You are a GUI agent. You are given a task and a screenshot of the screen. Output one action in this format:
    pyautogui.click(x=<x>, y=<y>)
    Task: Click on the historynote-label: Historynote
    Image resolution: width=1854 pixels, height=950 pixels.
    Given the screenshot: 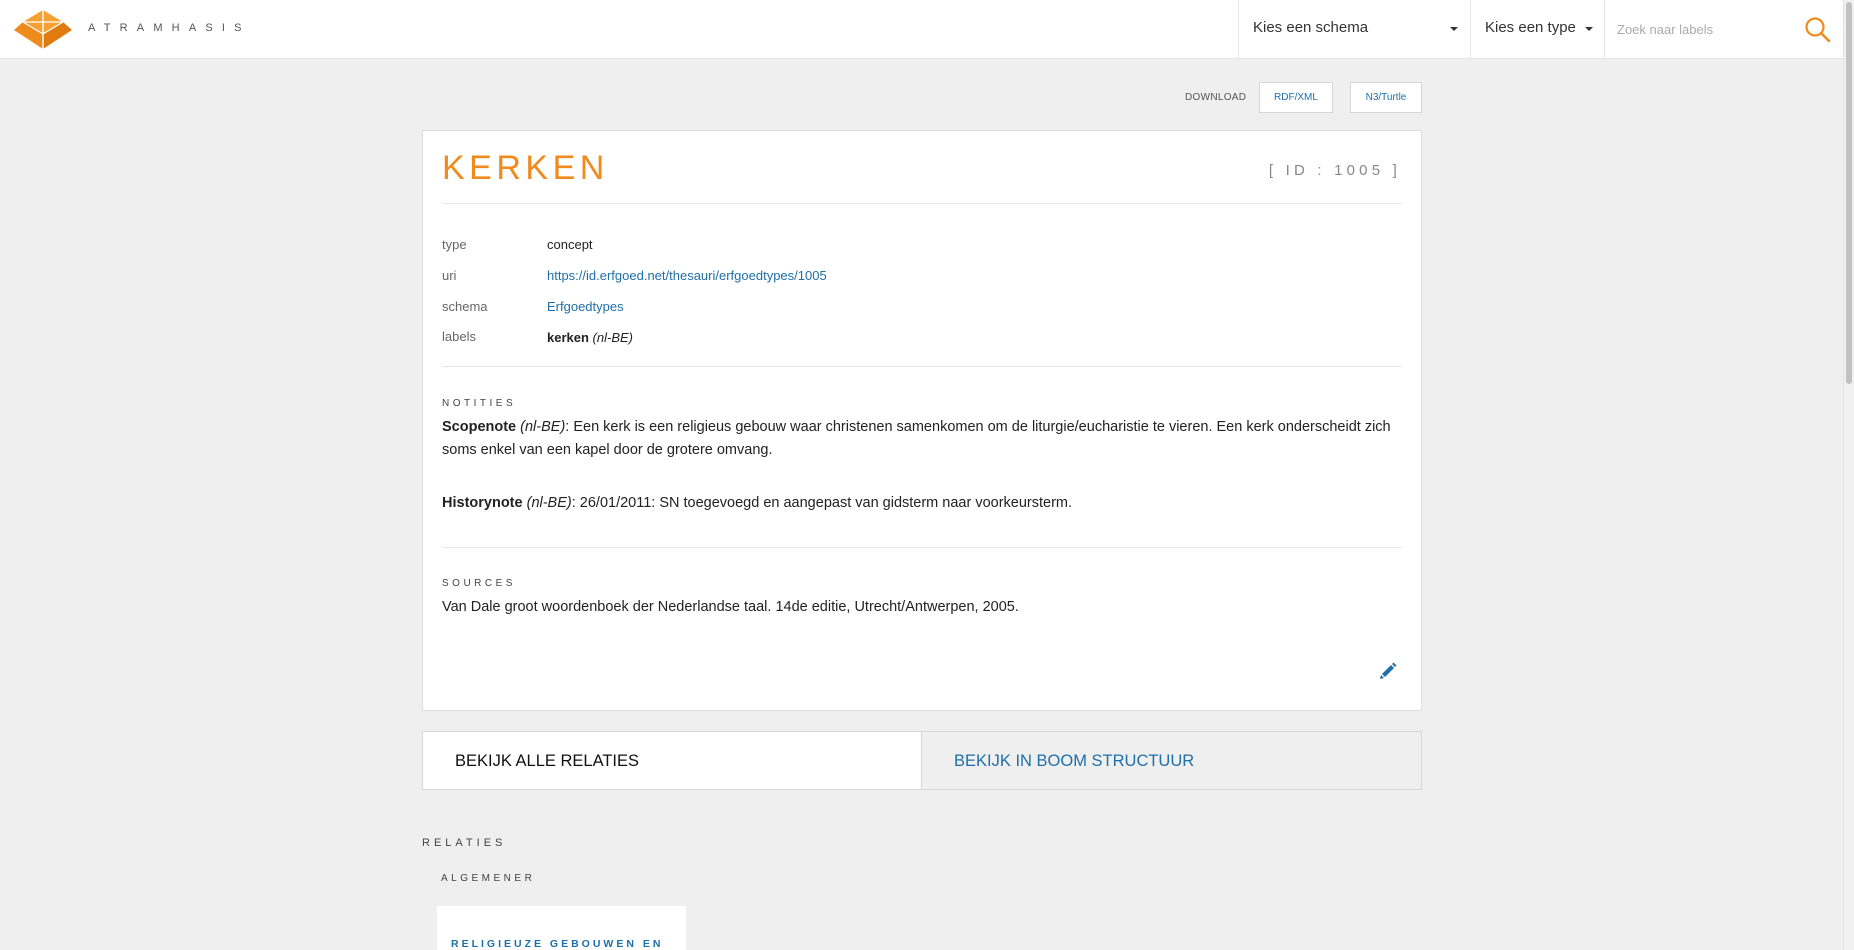 What is the action you would take?
    pyautogui.click(x=482, y=503)
    